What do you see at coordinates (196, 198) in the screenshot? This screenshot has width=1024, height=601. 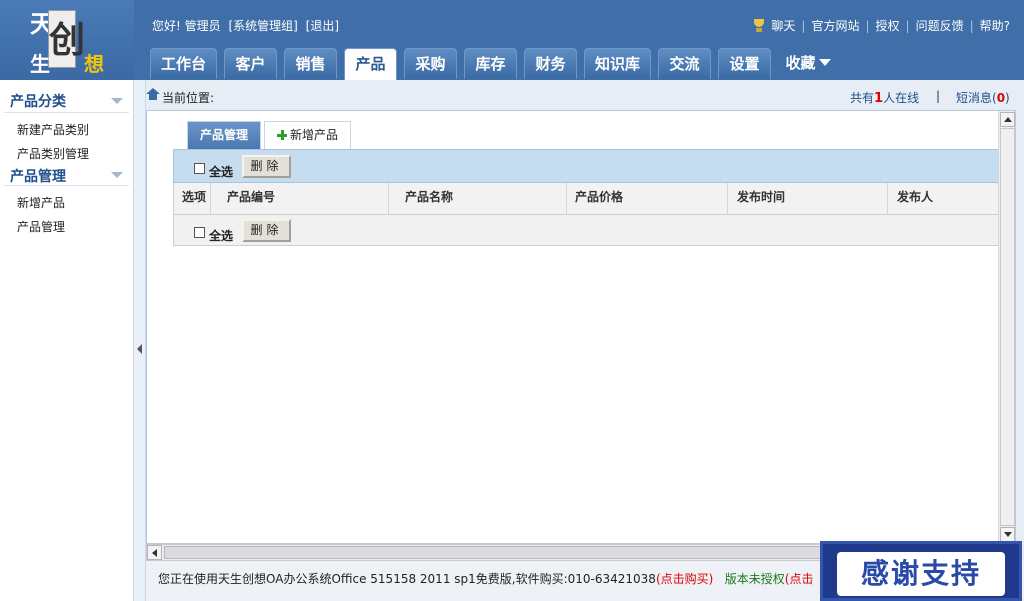 I see `column-header-select: 选项` at bounding box center [196, 198].